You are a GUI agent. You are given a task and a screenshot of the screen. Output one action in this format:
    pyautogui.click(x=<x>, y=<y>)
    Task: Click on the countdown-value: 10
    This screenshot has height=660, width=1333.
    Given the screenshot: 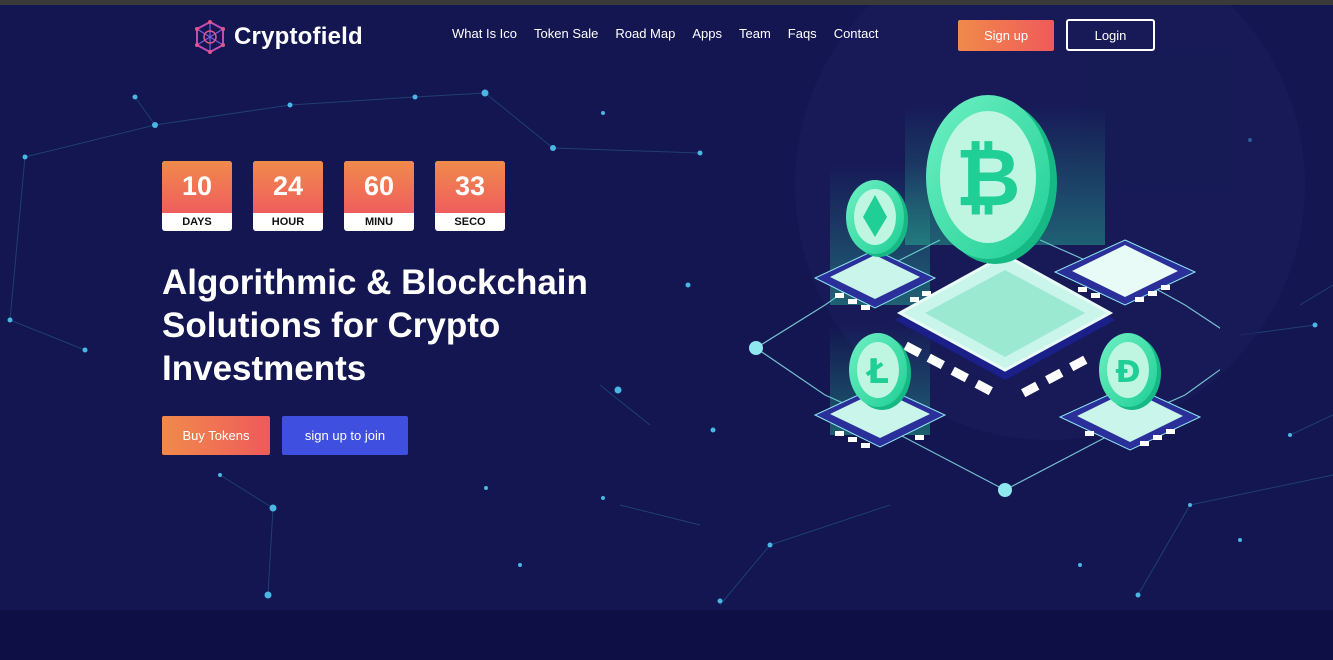 What is the action you would take?
    pyautogui.click(x=197, y=187)
    